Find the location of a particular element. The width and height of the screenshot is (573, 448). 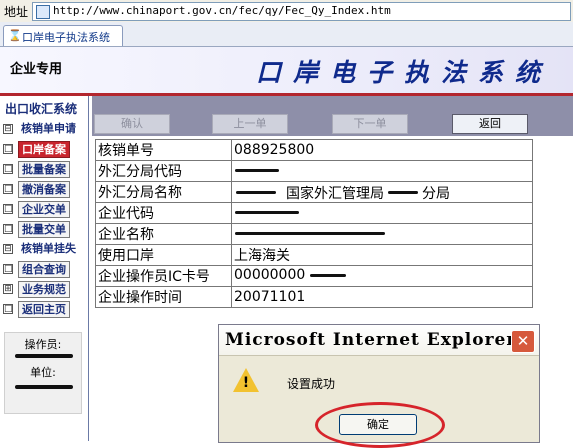

sidebar-item-combined-query: □ 组合查询 is located at coordinates (44, 269).